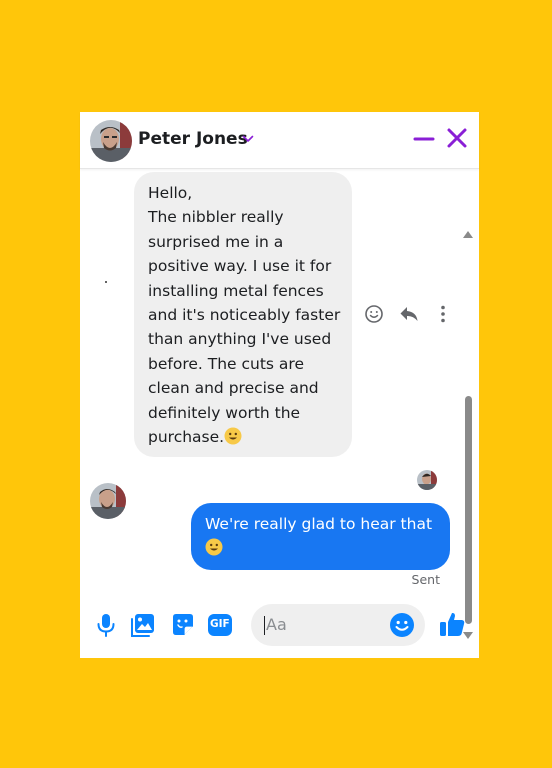  I want to click on message-input-placeholder: Aa, so click(276, 624).